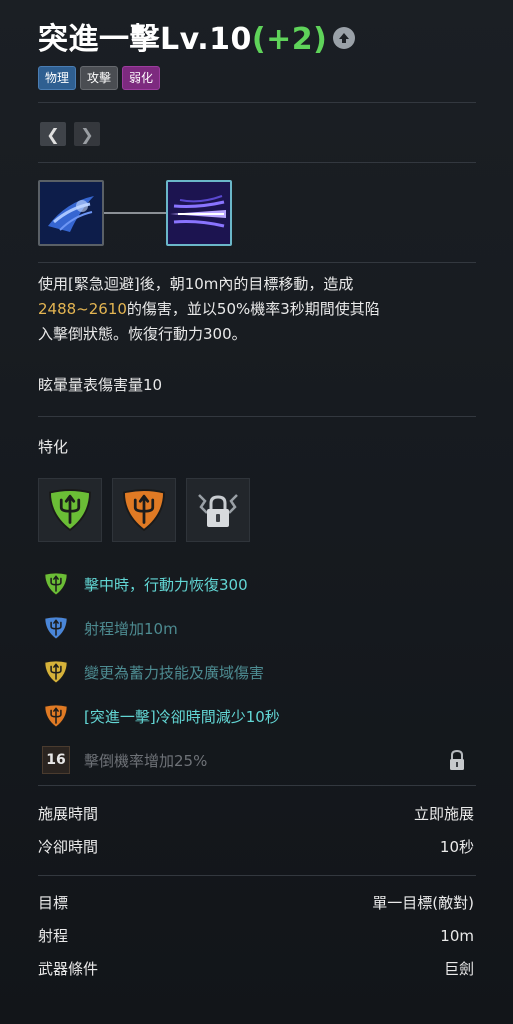  I want to click on skill-nav: ❮ ❯, so click(70, 134).